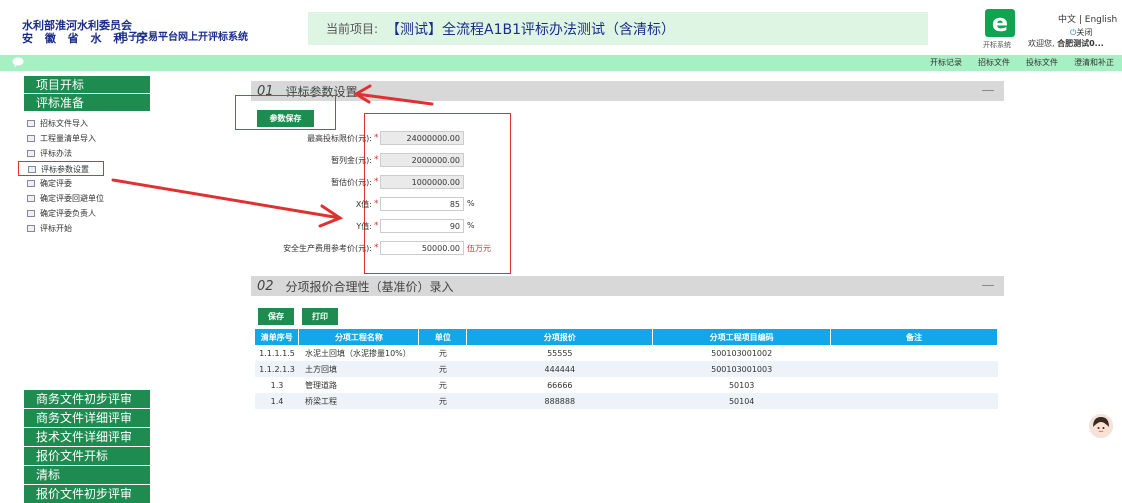 The width and height of the screenshot is (1122, 503). I want to click on provisional-sum-input, so click(422, 160).